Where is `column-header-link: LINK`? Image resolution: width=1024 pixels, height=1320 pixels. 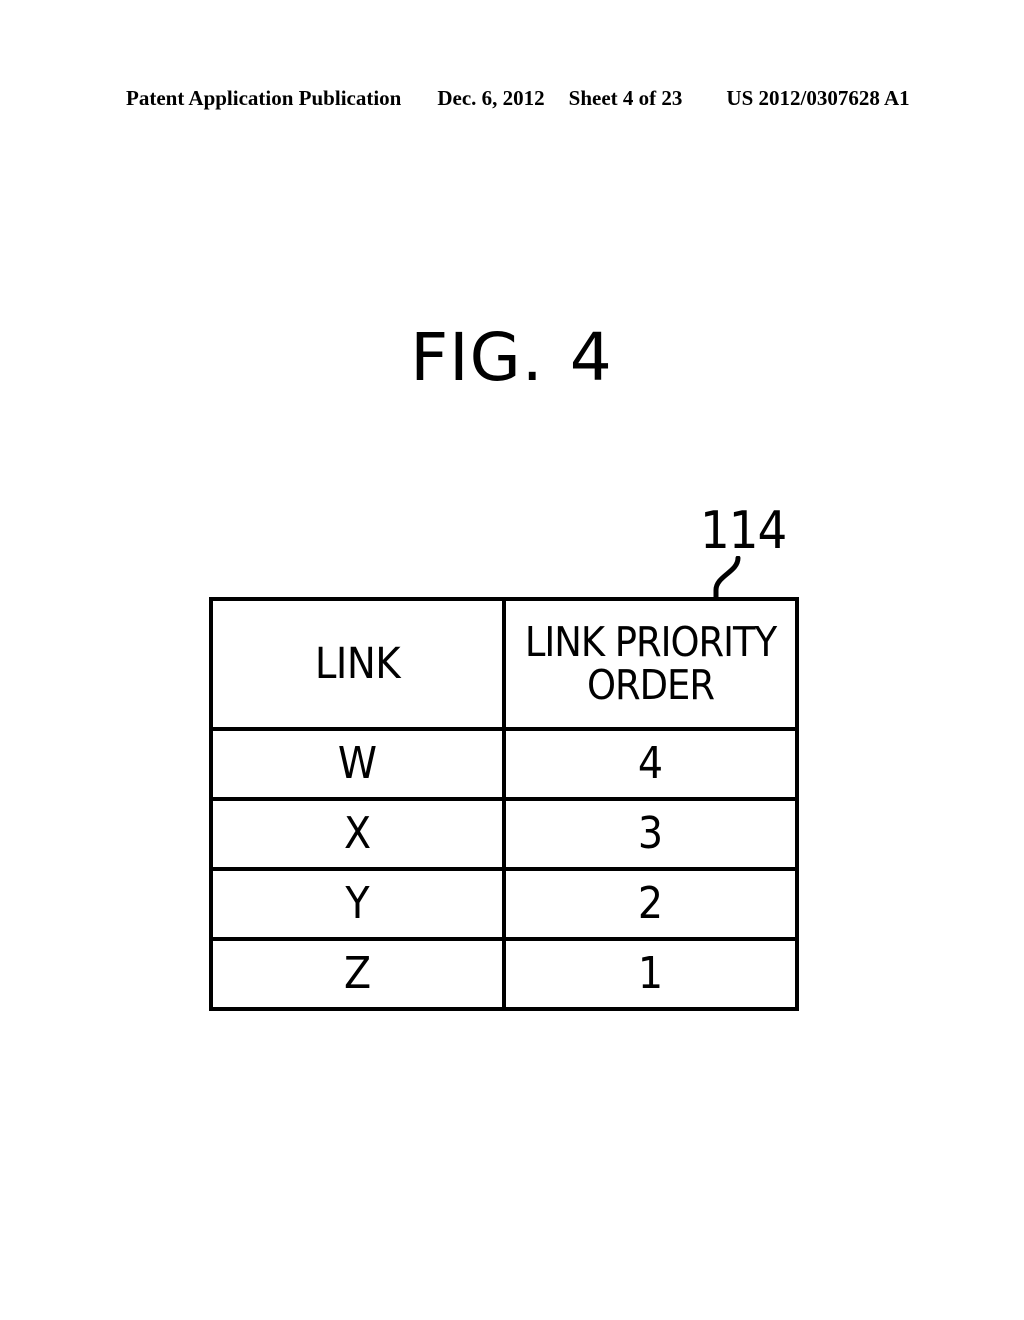 column-header-link: LINK is located at coordinates (358, 665).